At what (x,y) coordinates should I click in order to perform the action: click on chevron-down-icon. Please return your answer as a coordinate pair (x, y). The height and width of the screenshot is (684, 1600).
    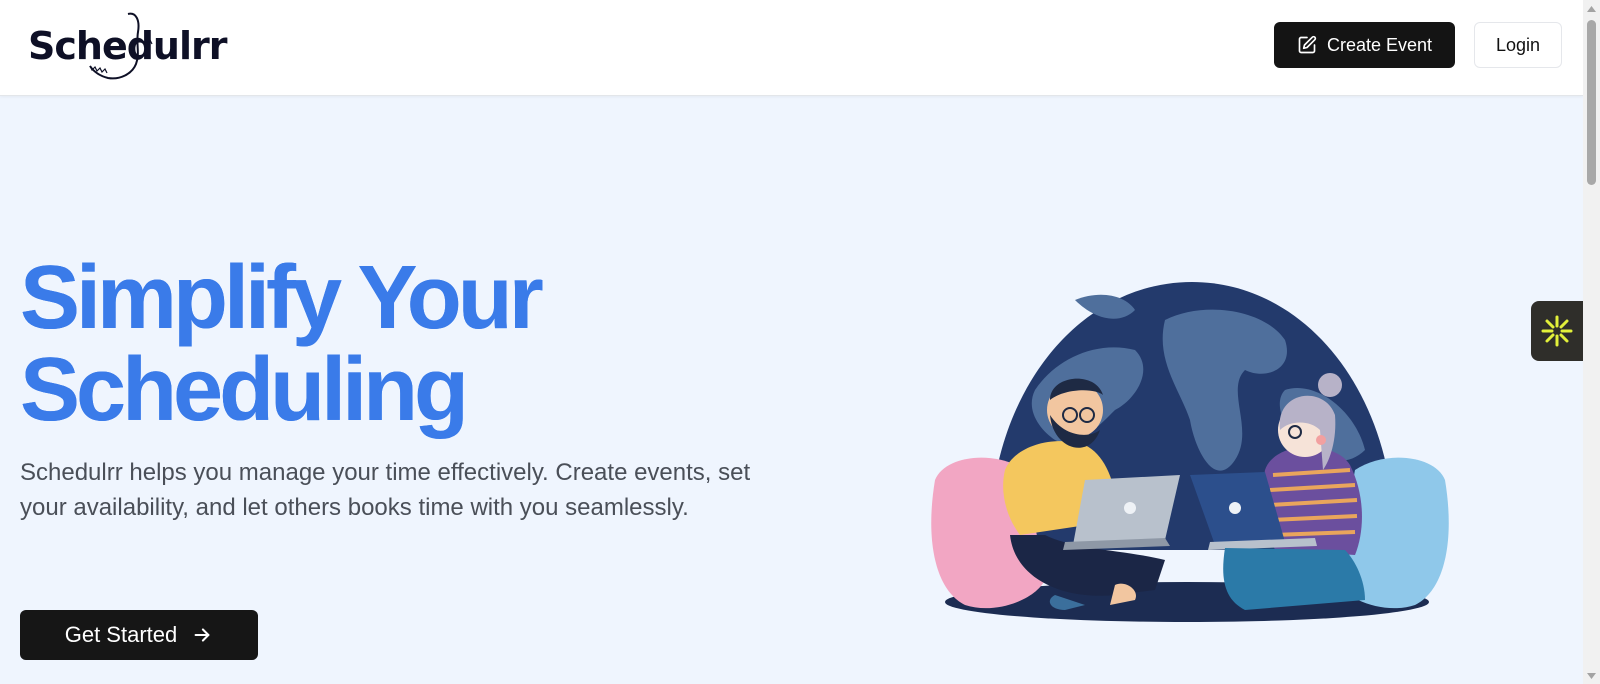
    Looking at the image, I should click on (1591, 675).